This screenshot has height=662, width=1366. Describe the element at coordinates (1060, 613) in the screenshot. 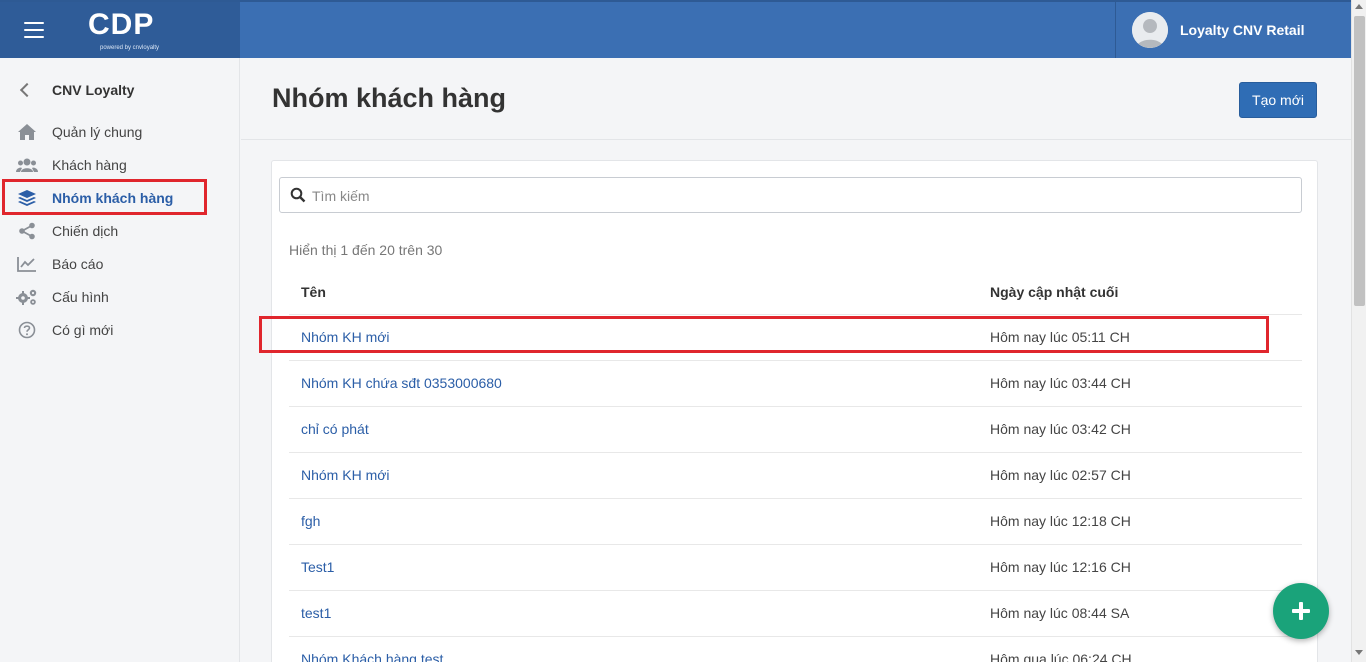

I see `updated-date: Hôm nay lúc 08:44 SA` at that location.